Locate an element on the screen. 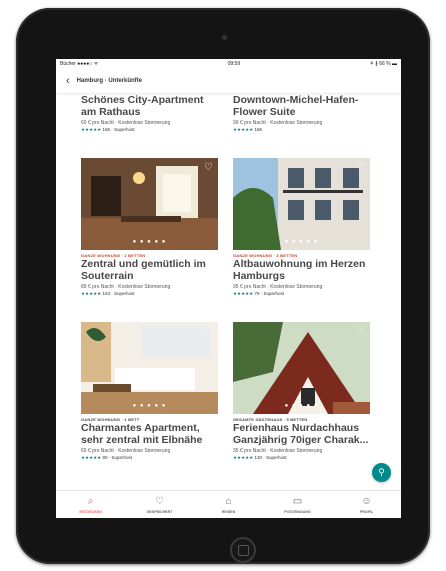  review-count: 165 · Superhost is located at coordinates (118, 129).